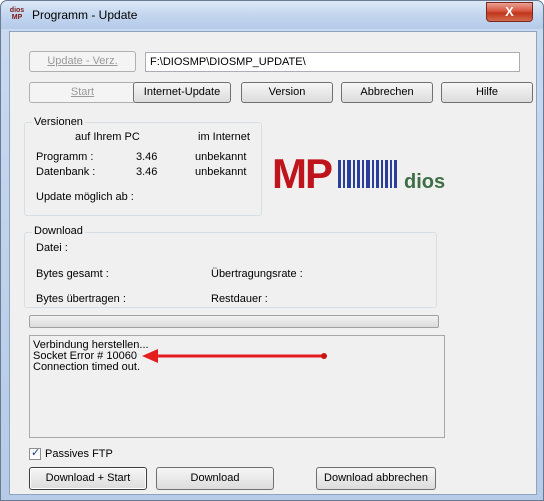 This screenshot has width=544, height=501. Describe the element at coordinates (221, 157) in the screenshot. I see `program-version-internet: unbekannt` at that location.